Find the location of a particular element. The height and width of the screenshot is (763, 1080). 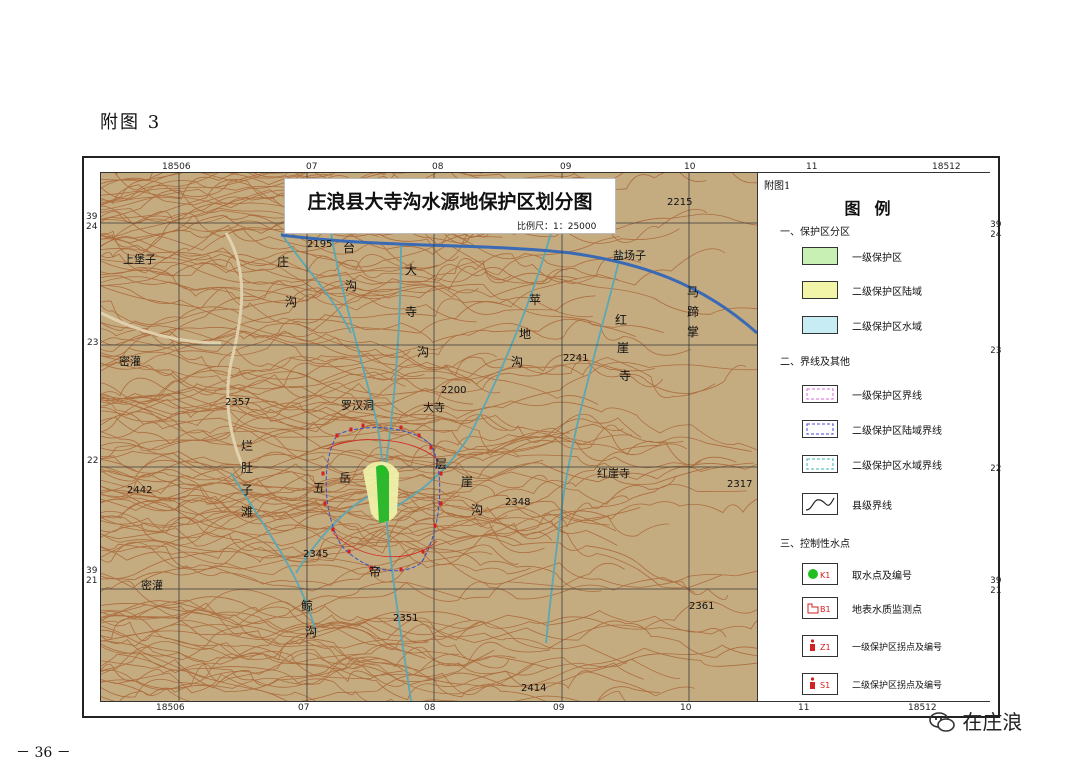

legend-swatch-monitor-point: B1 is located at coordinates (820, 608).